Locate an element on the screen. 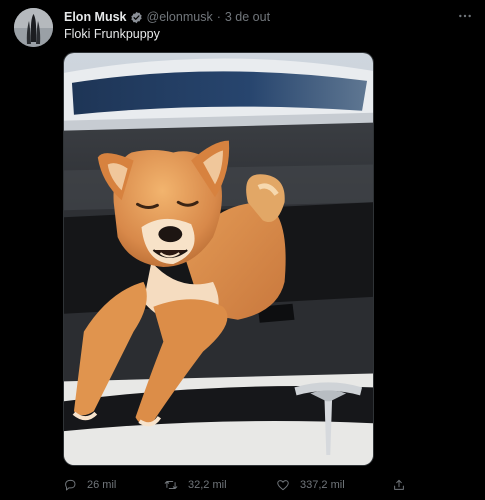 This screenshot has width=485, height=500. heart-icon is located at coordinates (283, 485).